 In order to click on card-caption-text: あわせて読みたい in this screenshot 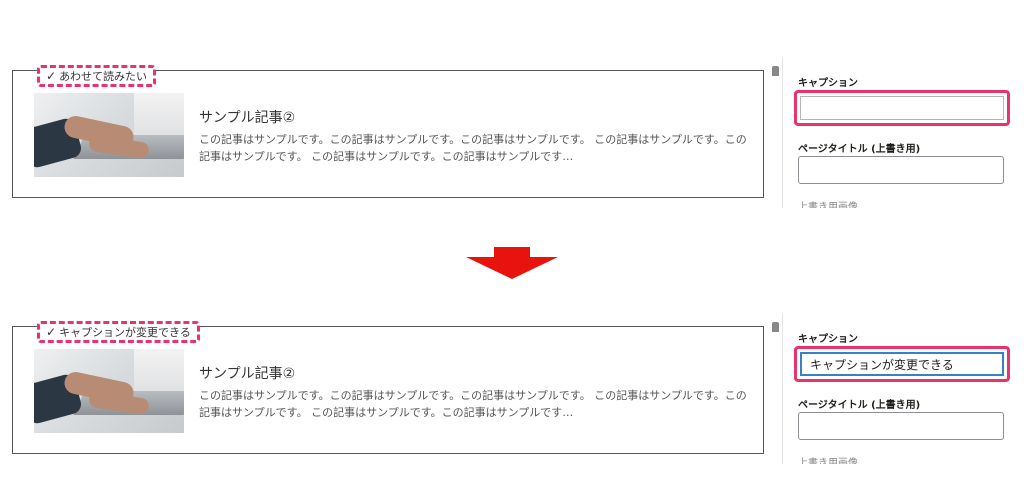, I will do `click(103, 76)`.